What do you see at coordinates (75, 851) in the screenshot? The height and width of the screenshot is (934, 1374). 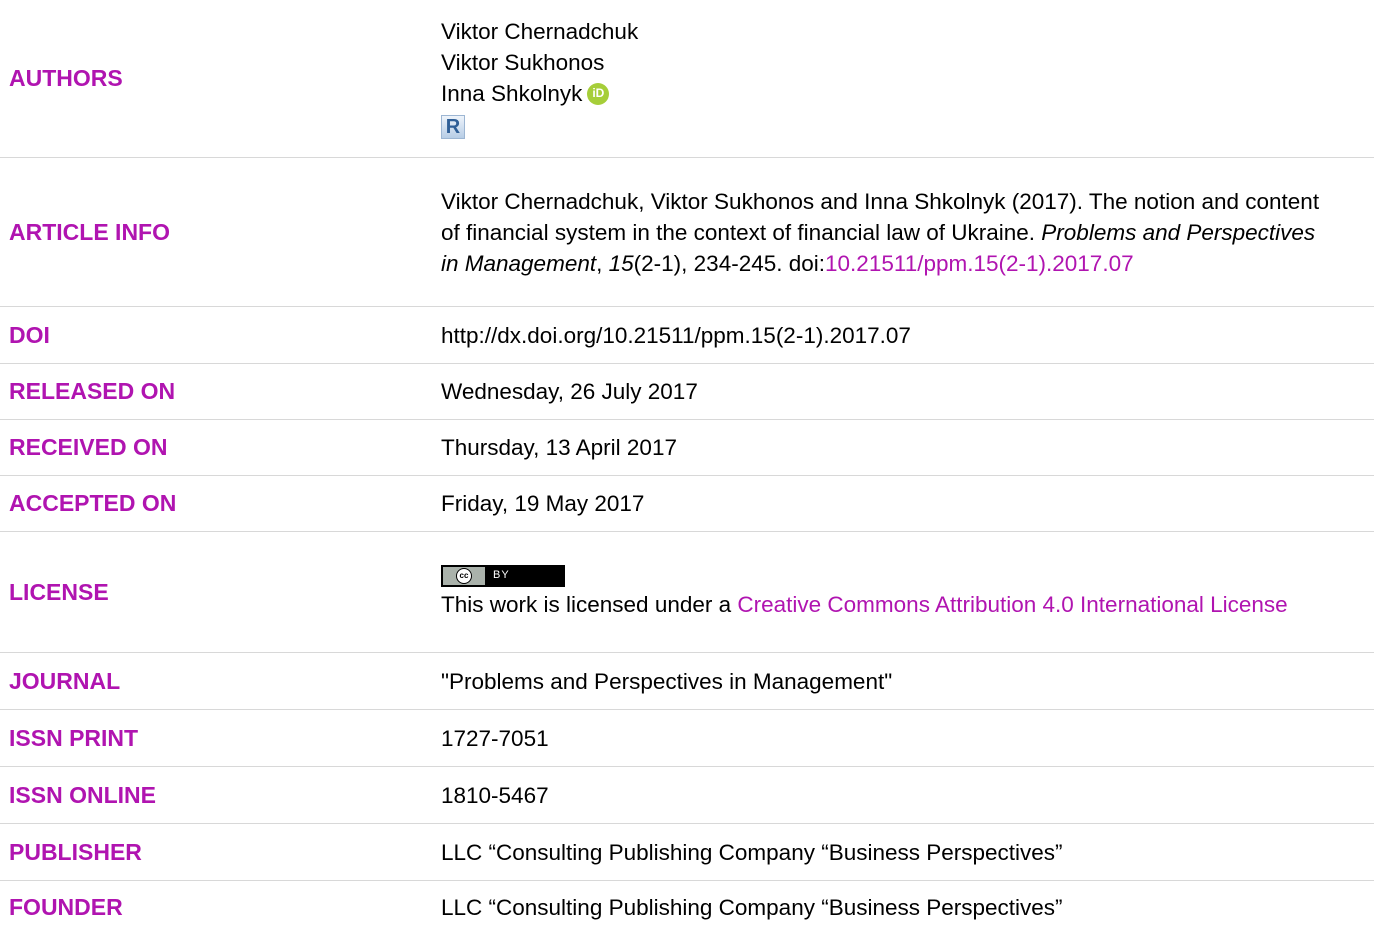 I see `publisher-label: PUBLISHER` at bounding box center [75, 851].